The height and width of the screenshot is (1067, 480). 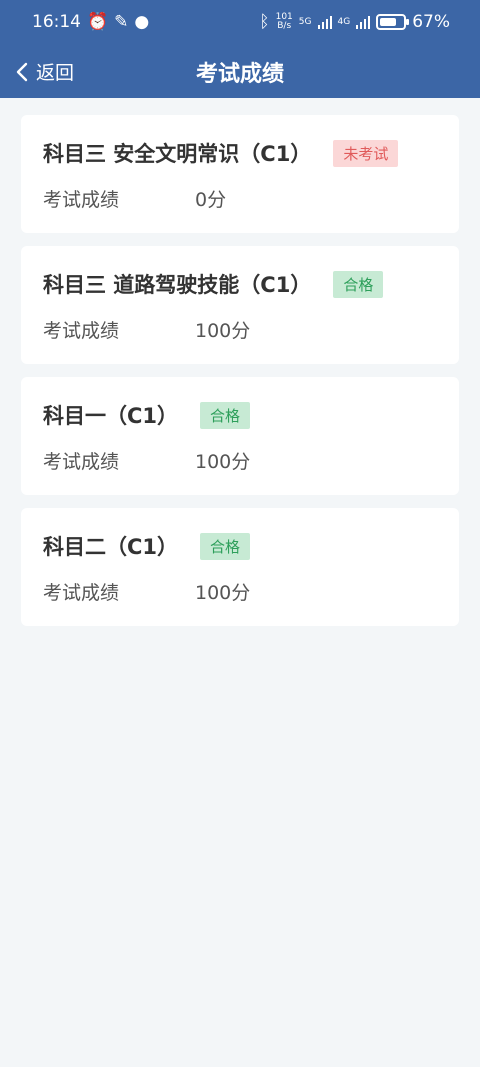 I want to click on score-card: 科目三 安全文明常识（C1） 未考试 考试成绩 0分, so click(x=240, y=174).